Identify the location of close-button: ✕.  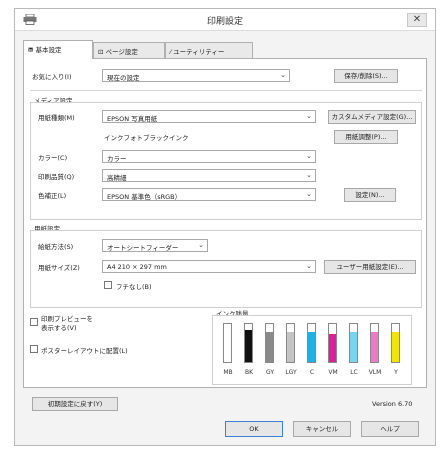
(417, 20).